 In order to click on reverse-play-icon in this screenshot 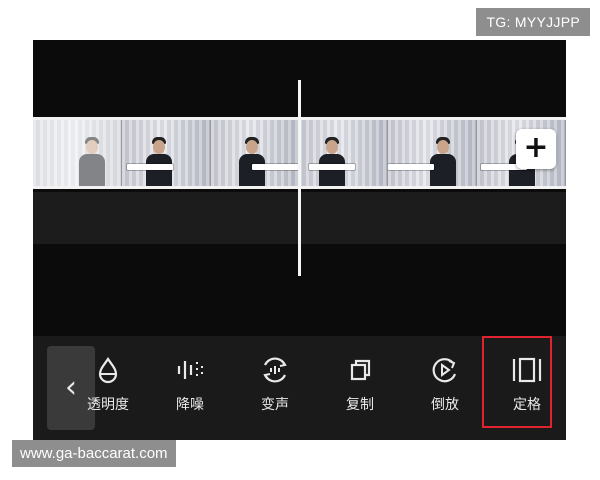, I will do `click(444, 370)`.